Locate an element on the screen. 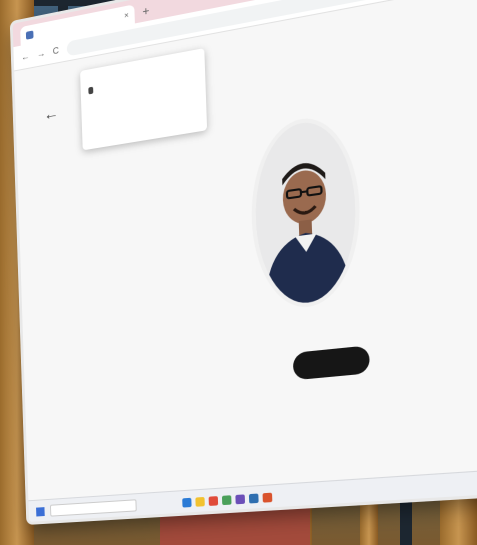  forward-button: → is located at coordinates (41, 53).